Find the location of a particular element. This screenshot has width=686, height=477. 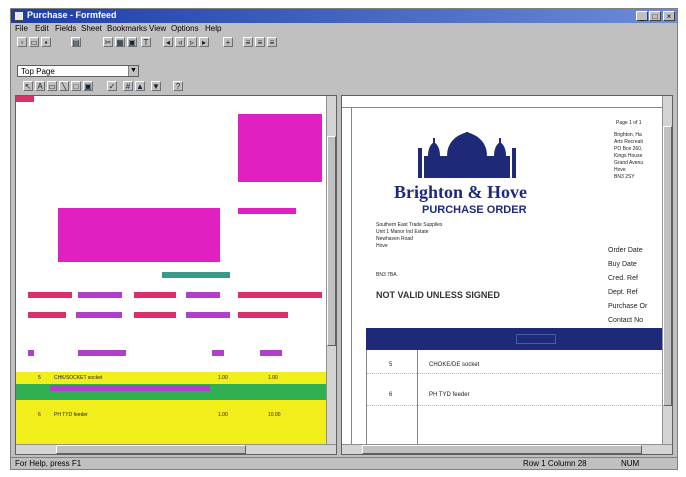

style-combo: Top Page ▼ is located at coordinates (78, 71).